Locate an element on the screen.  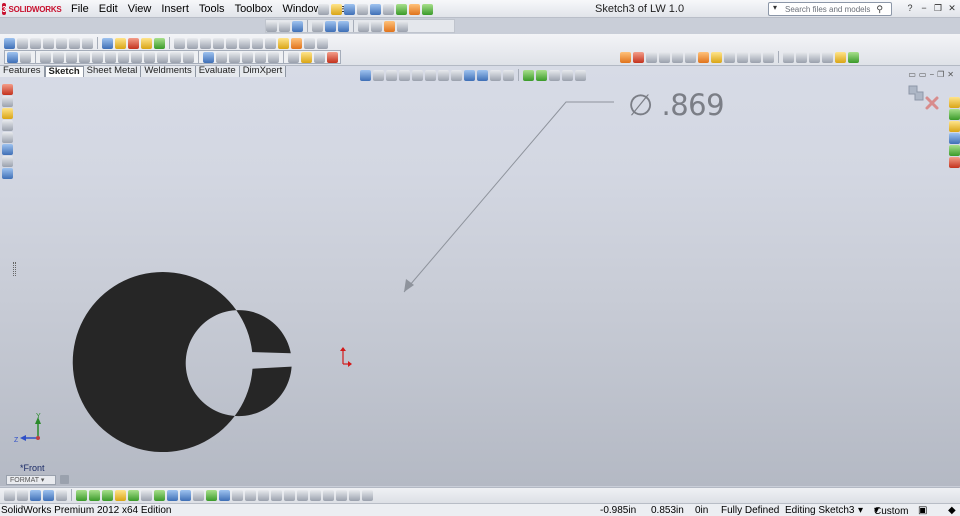
search-icon: ⚲ is located at coordinates (879, 9).